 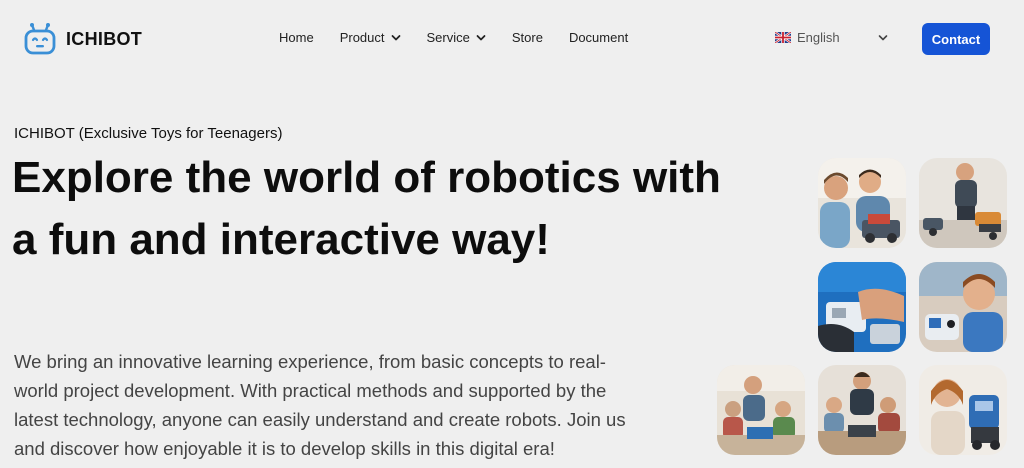 I want to click on photo-boys-building-robot, so click(x=862, y=203).